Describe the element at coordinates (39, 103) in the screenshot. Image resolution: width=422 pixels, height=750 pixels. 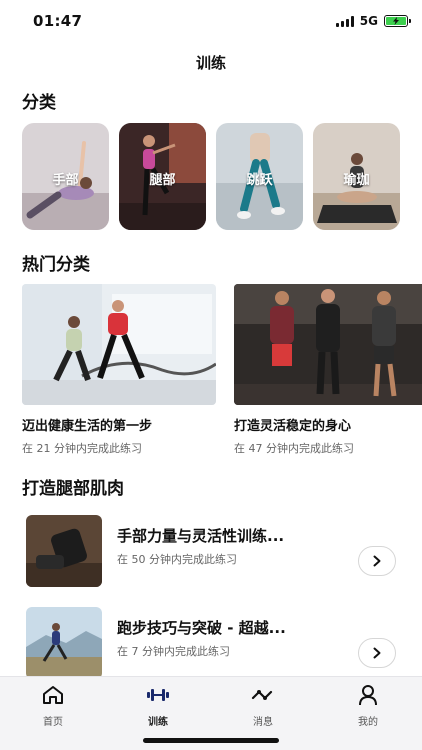
I see `categories-title: 分类` at that location.